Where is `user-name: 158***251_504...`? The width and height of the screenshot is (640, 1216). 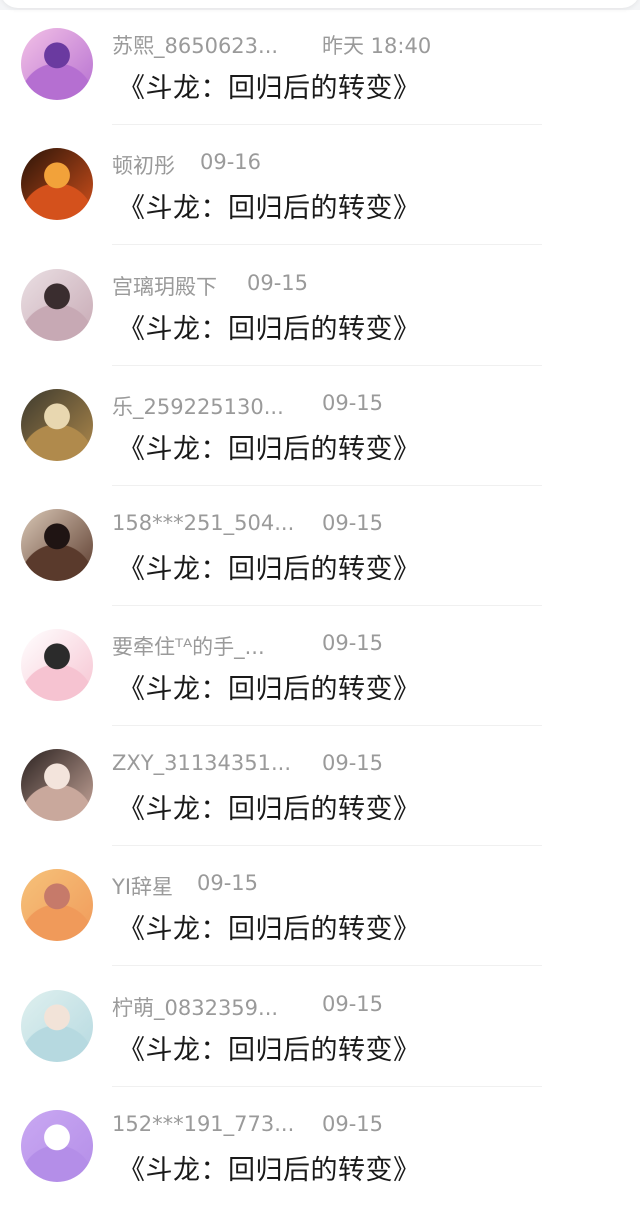
user-name: 158***251_504... is located at coordinates (203, 523).